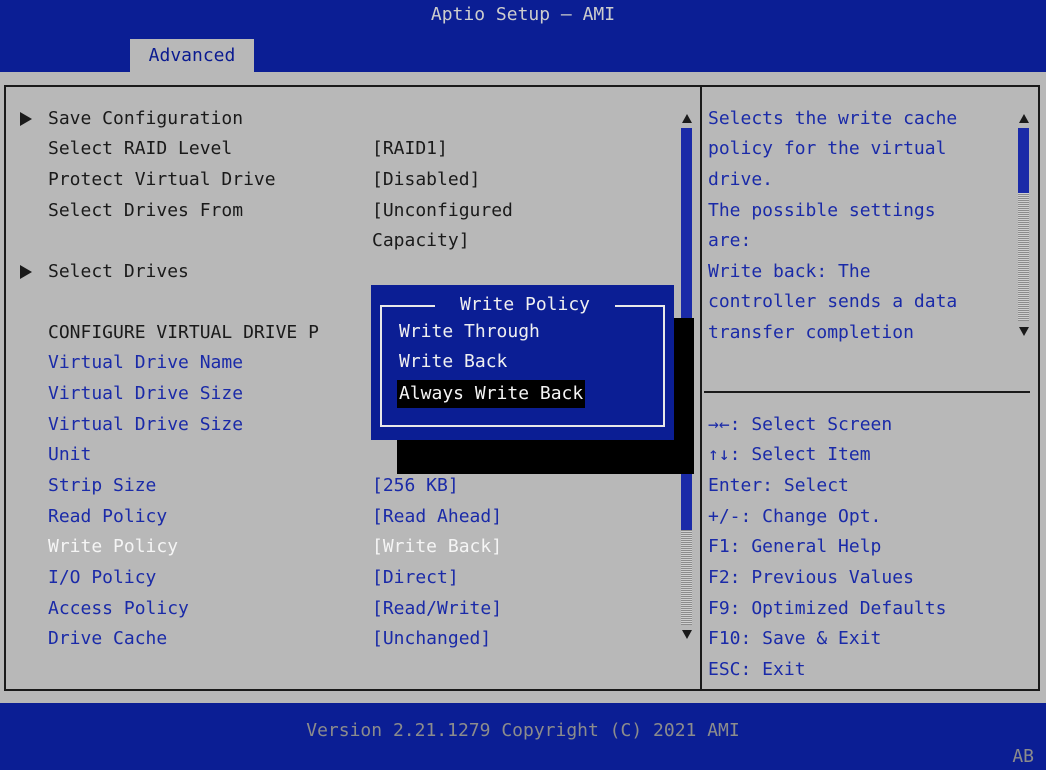 The width and height of the screenshot is (1046, 770). What do you see at coordinates (145, 211) in the screenshot?
I see `setting-label-select-drives-from: Select Drives From` at bounding box center [145, 211].